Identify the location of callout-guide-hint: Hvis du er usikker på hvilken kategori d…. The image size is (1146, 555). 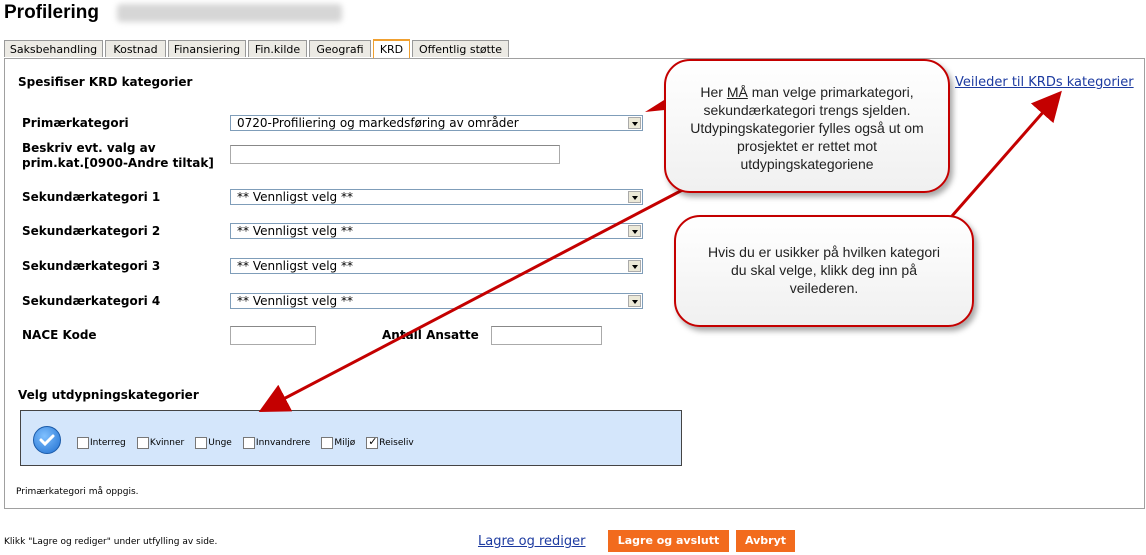
(824, 271).